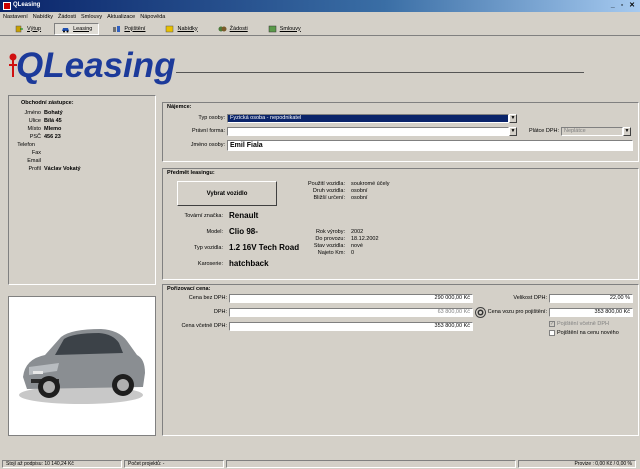 The width and height of the screenshot is (640, 469). What do you see at coordinates (371, 464) in the screenshot?
I see `status-cell-empty` at bounding box center [371, 464].